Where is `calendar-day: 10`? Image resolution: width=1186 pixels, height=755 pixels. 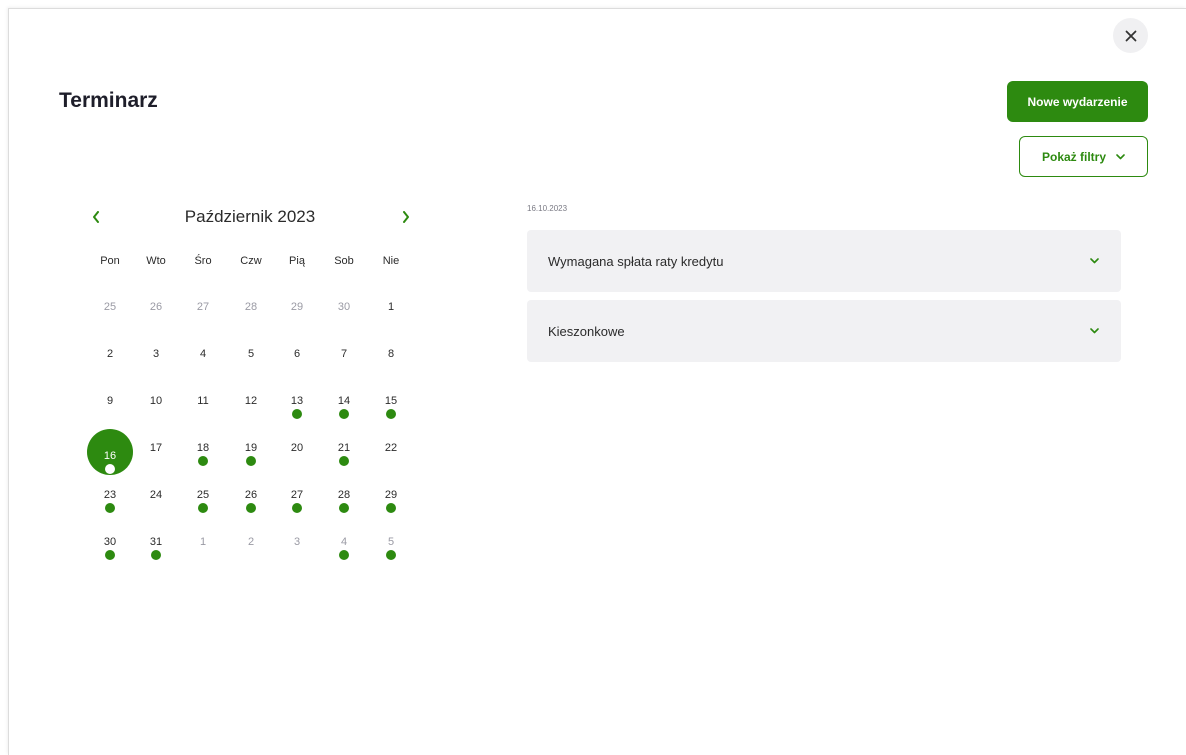
calendar-day: 10 is located at coordinates (156, 411).